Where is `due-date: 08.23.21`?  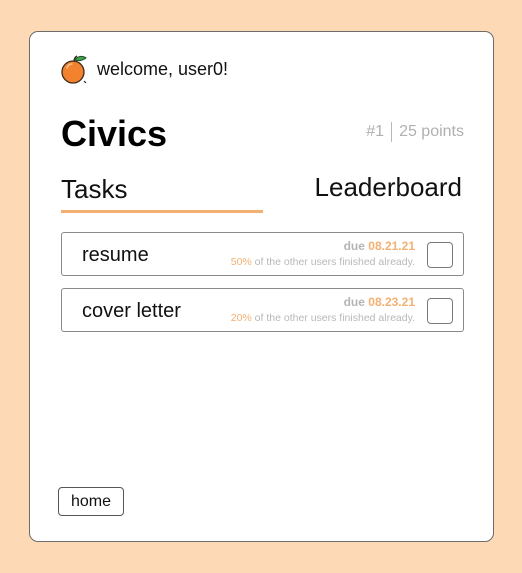 due-date: 08.23.21 is located at coordinates (391, 302).